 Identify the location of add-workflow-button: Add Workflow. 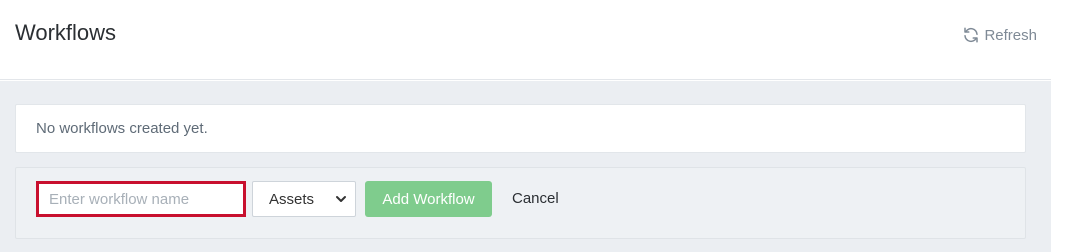
(428, 199).